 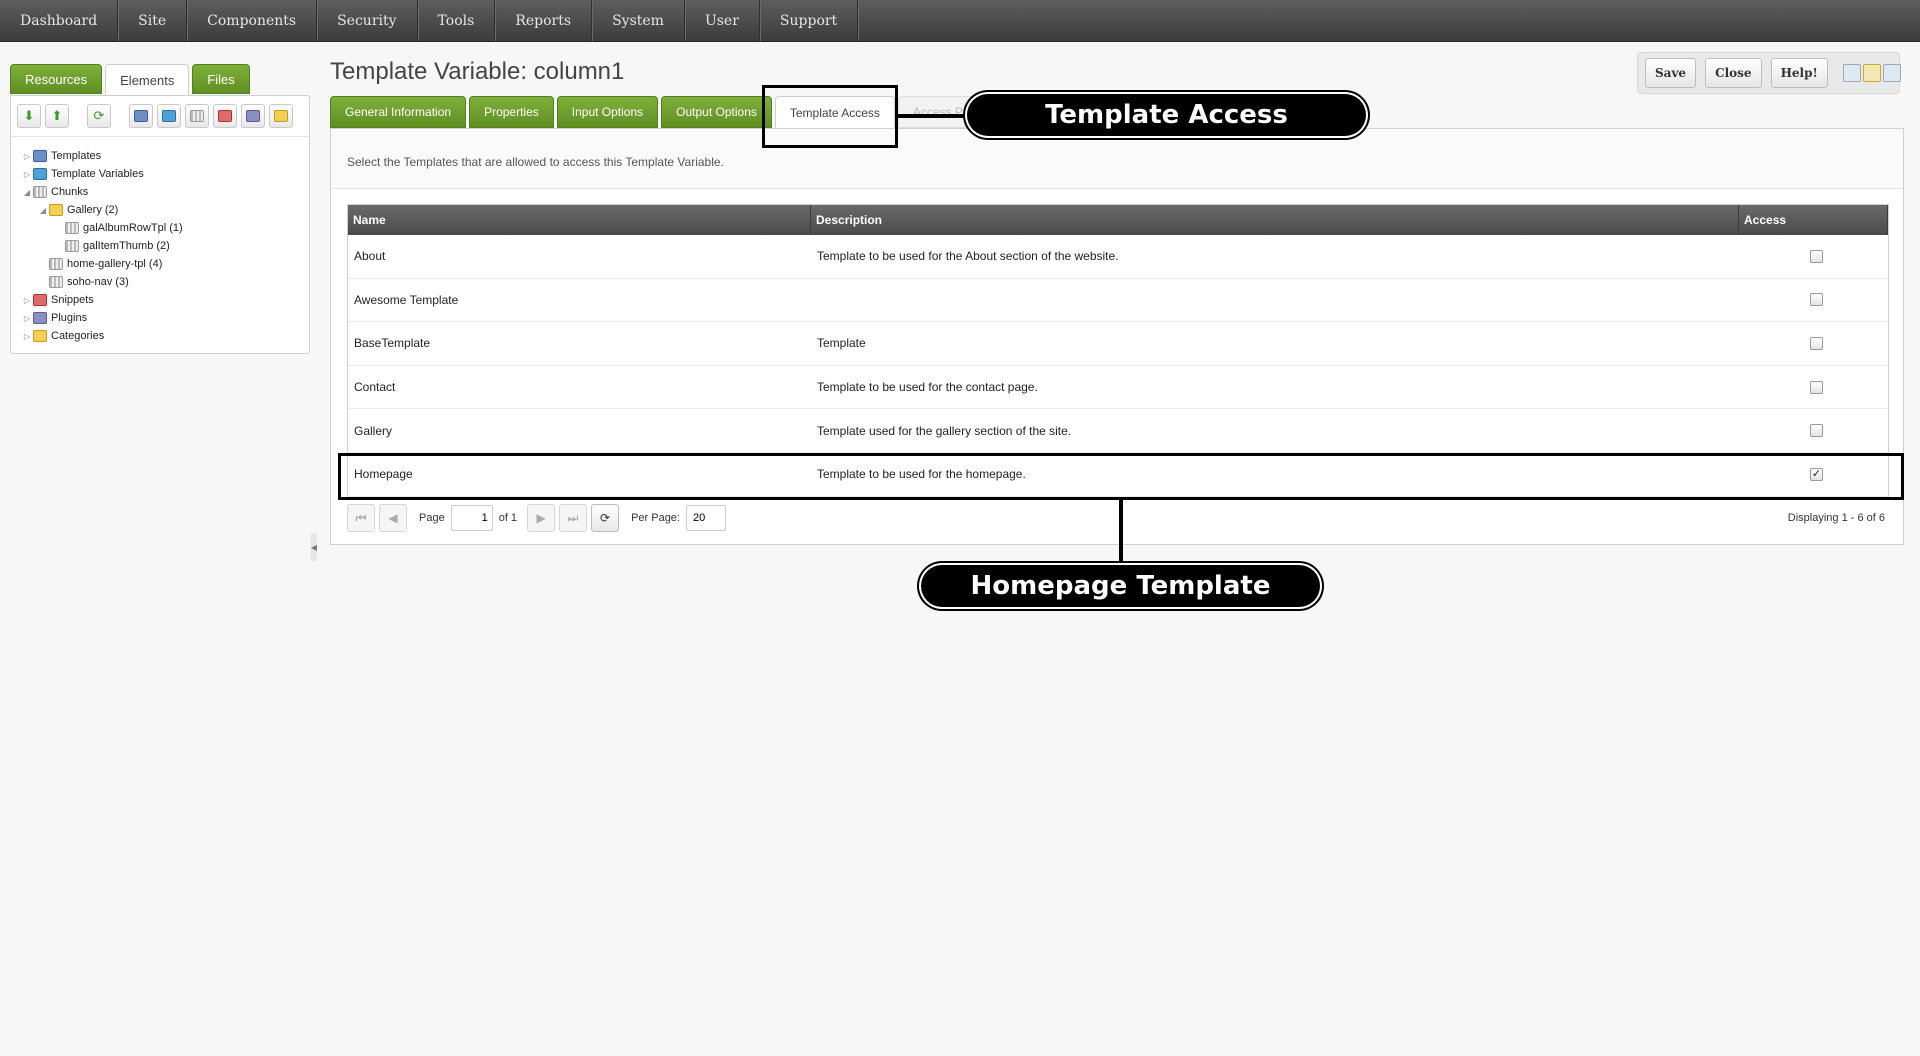 I want to click on per-page-input, so click(x=705, y=518).